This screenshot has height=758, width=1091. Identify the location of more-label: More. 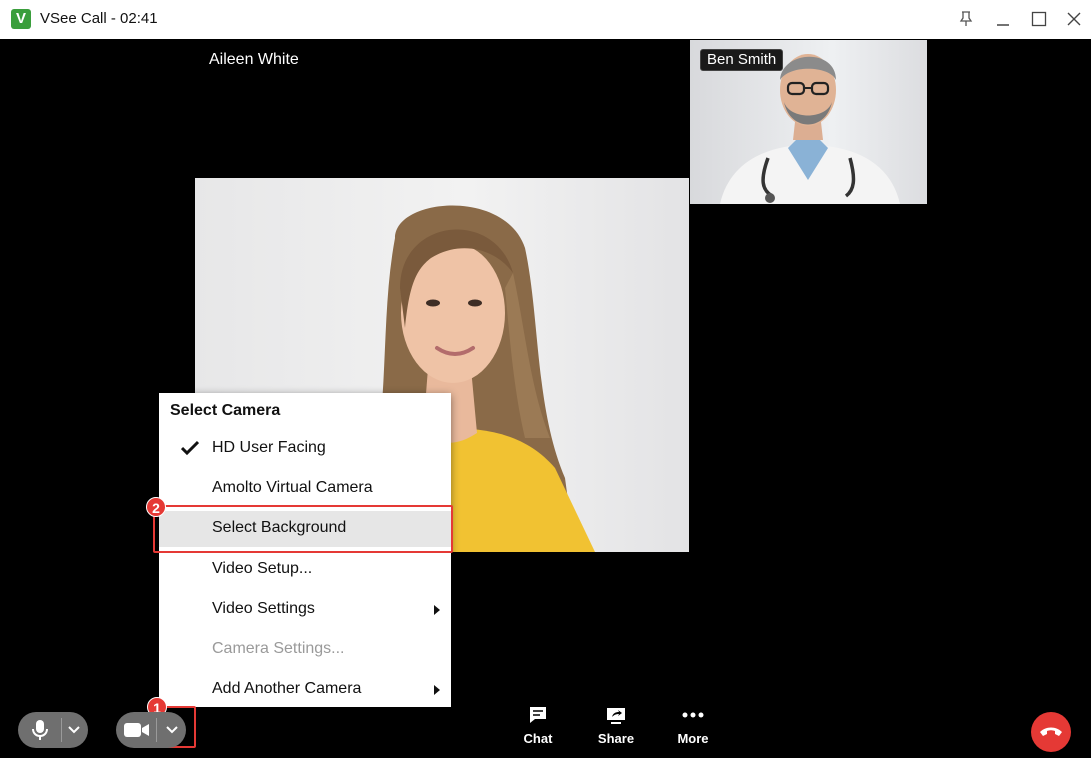
(693, 738).